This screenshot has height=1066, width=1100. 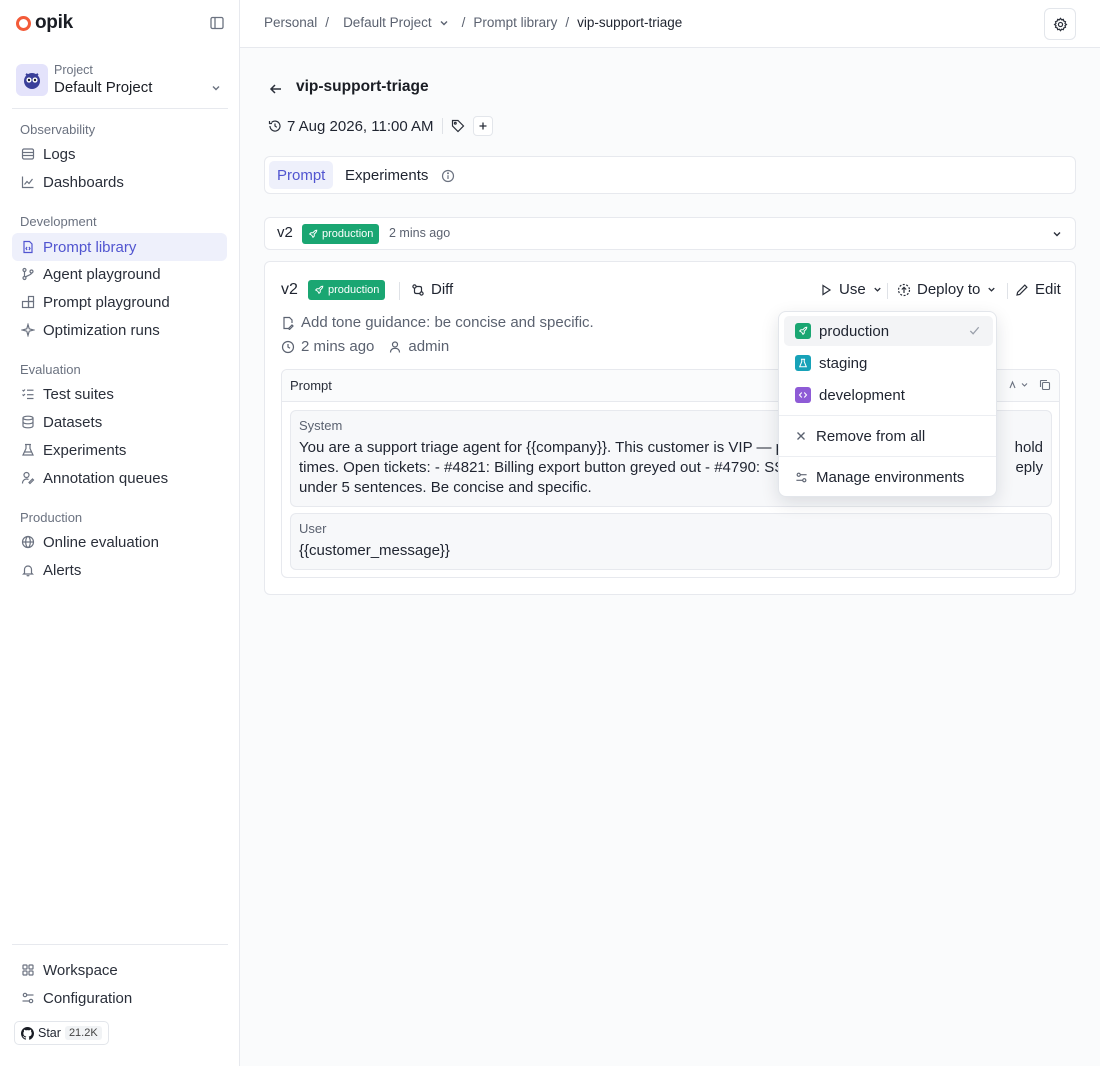 I want to click on sidebar-item-workspace: Workspace, so click(x=119, y=970).